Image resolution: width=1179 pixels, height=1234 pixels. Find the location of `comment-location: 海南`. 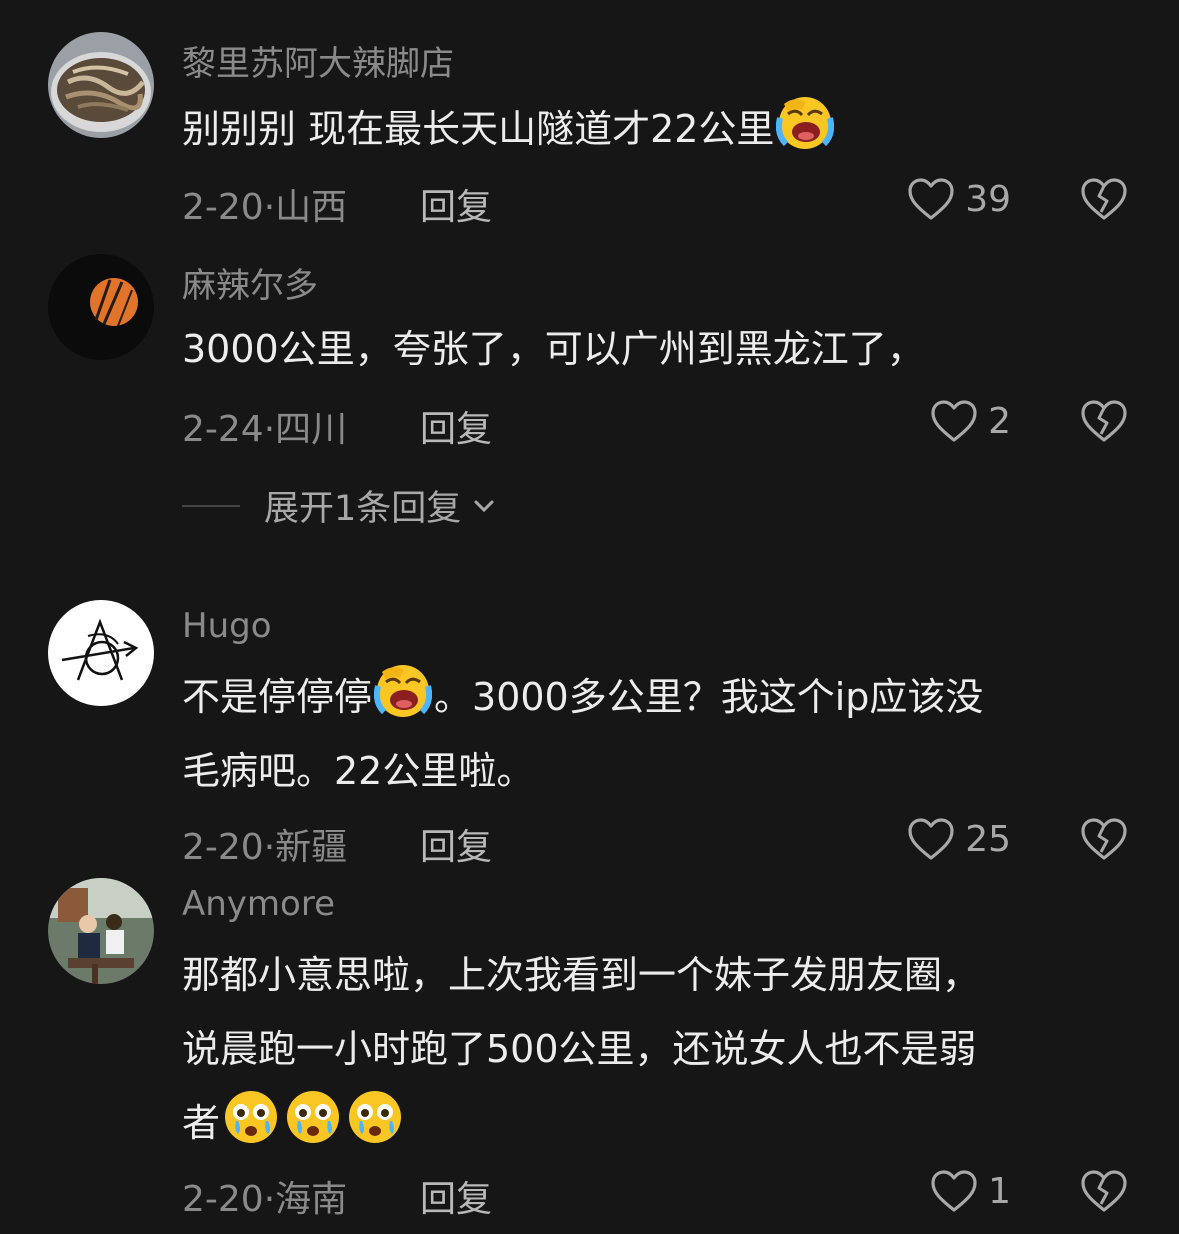

comment-location: 海南 is located at coordinates (311, 1199).